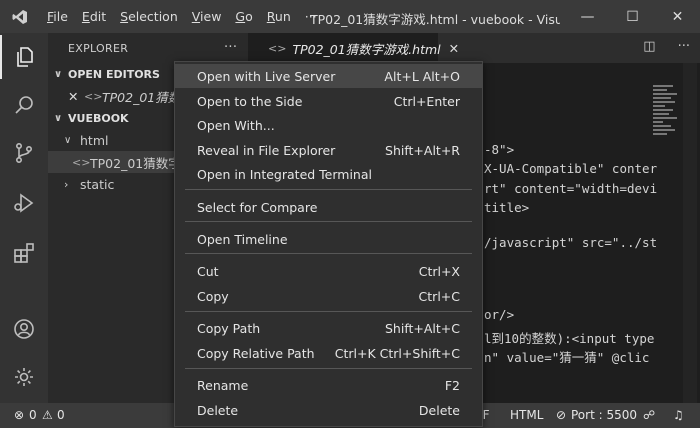 Image resolution: width=700 pixels, height=428 pixels. What do you see at coordinates (571, 188) in the screenshot?
I see `code-line: rt" content="width=devi` at bounding box center [571, 188].